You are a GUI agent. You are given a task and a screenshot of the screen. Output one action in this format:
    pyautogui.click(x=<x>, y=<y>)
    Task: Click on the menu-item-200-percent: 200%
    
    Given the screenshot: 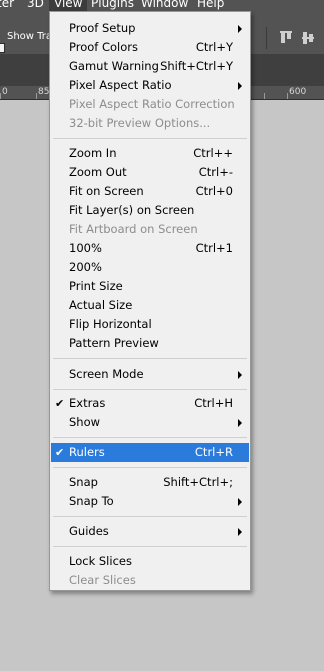 What is the action you would take?
    pyautogui.click(x=150, y=267)
    